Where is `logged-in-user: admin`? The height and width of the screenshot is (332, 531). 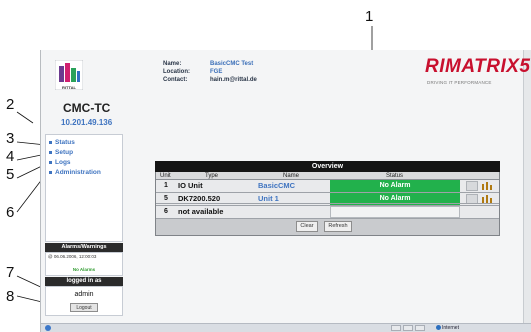
logged-in-user: admin is located at coordinates (84, 294).